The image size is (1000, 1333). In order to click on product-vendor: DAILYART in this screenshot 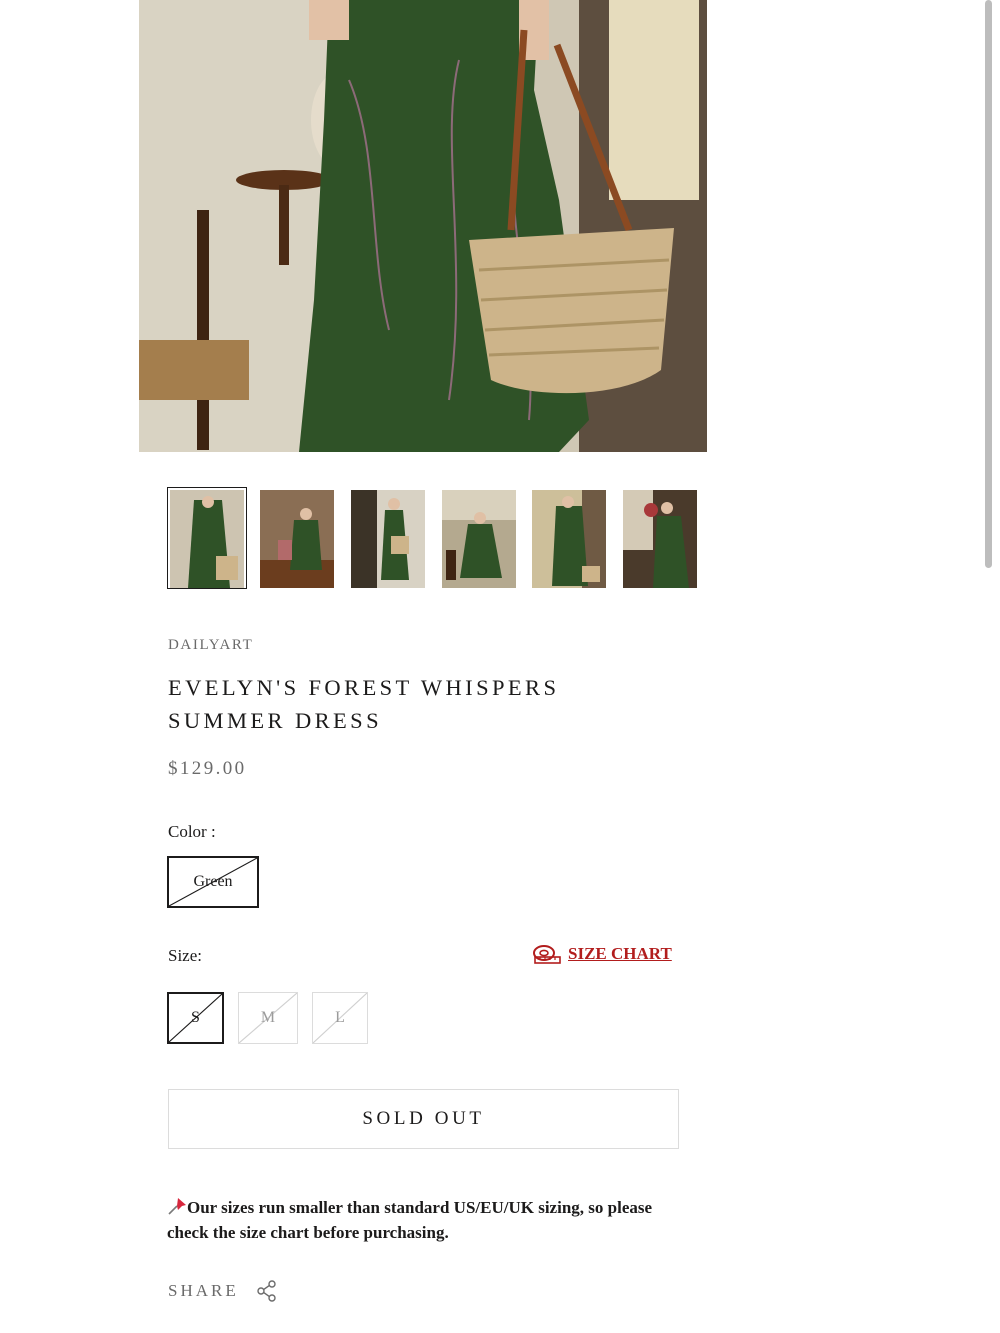, I will do `click(210, 645)`.